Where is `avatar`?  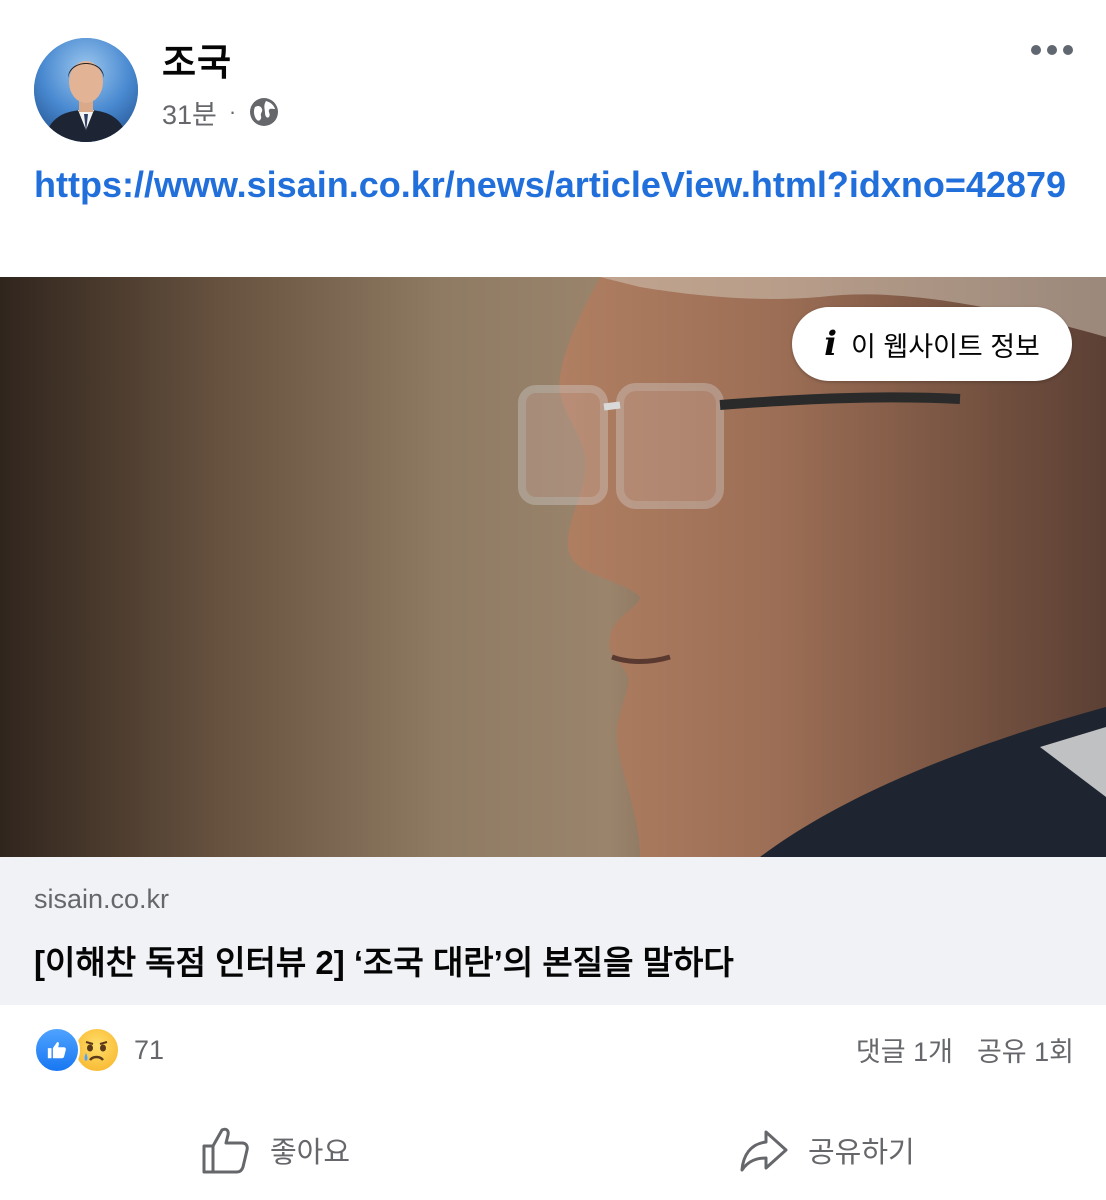 avatar is located at coordinates (86, 90).